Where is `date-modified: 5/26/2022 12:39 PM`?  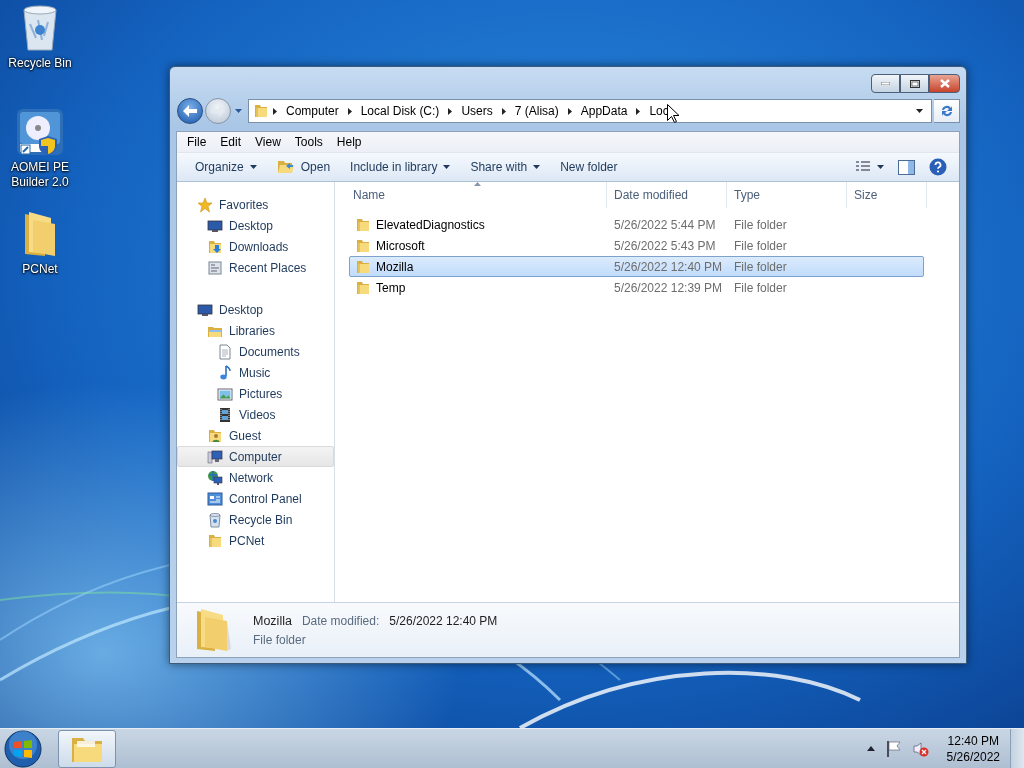
date-modified: 5/26/2022 12:39 PM is located at coordinates (668, 287).